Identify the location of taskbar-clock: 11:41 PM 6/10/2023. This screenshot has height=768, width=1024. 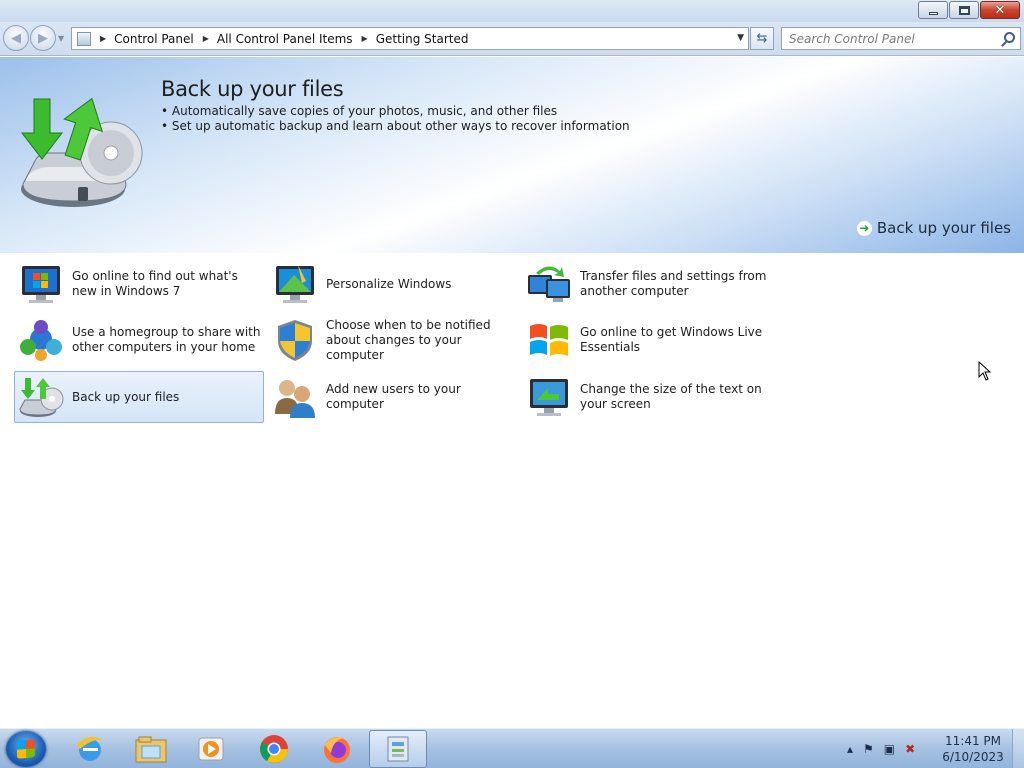
(973, 749).